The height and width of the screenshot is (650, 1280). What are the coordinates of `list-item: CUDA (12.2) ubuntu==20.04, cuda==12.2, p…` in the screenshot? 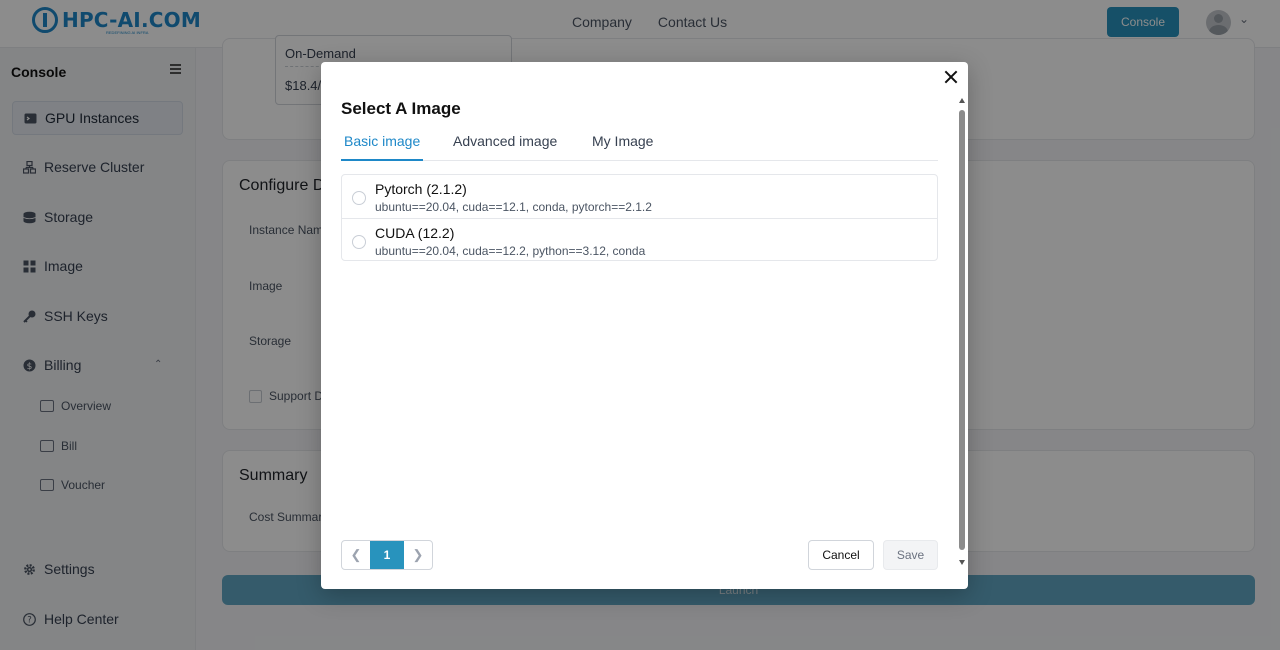 It's located at (639, 239).